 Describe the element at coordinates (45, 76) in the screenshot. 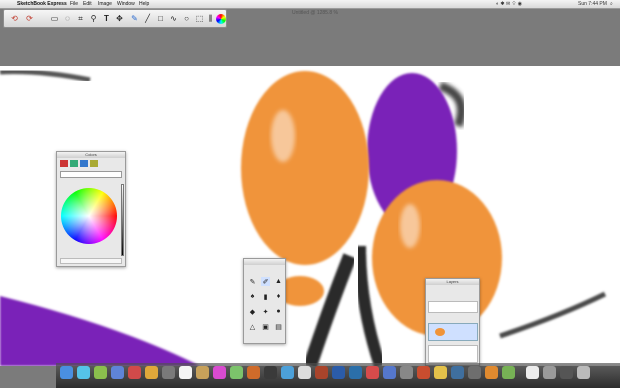

I see `stroke-top-left` at that location.